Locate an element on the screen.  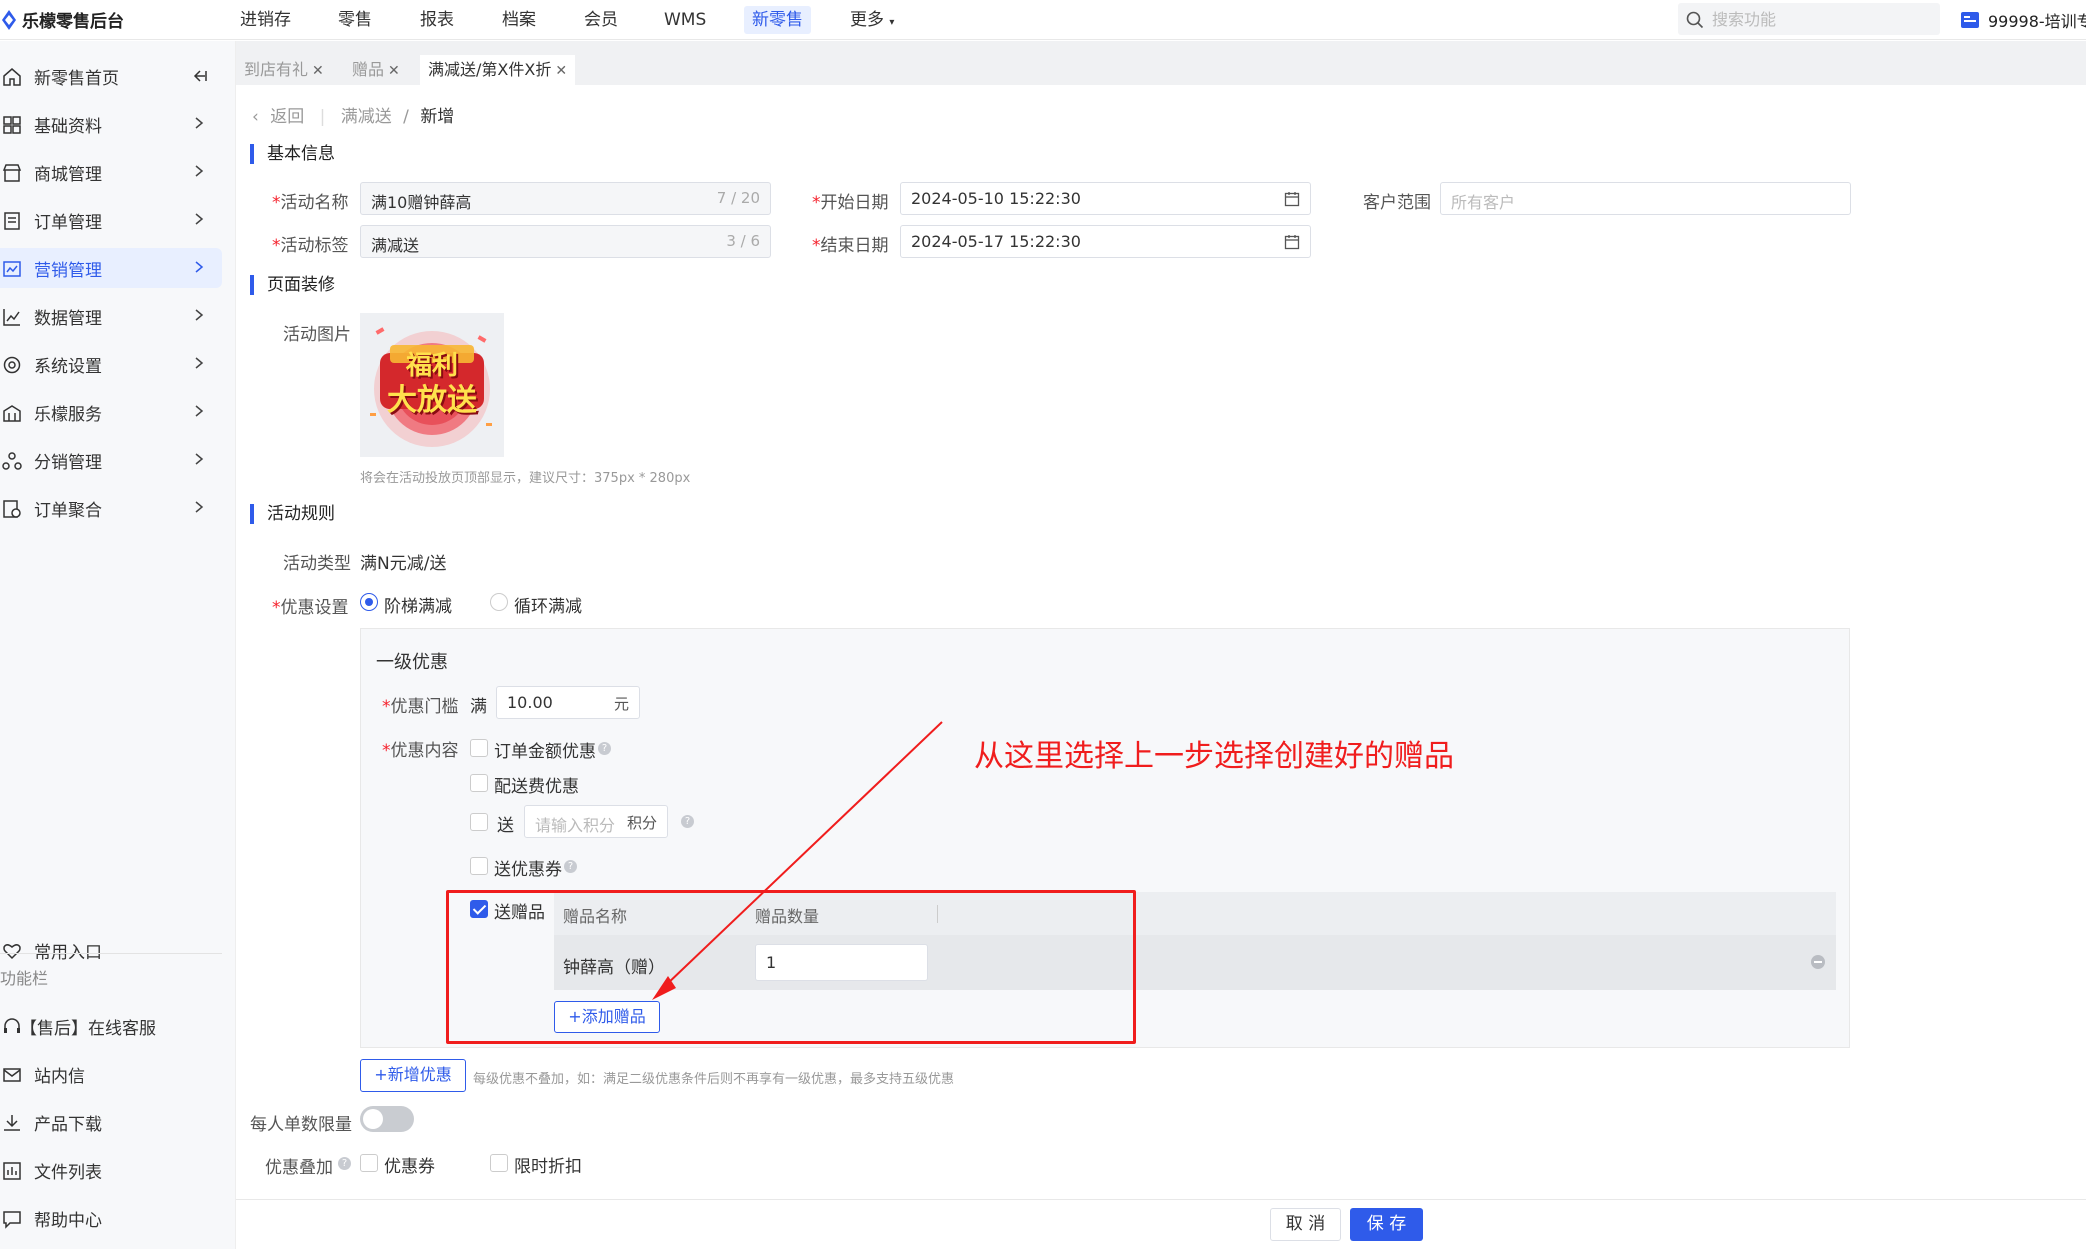
threshold-unit: 元 is located at coordinates (621, 704).